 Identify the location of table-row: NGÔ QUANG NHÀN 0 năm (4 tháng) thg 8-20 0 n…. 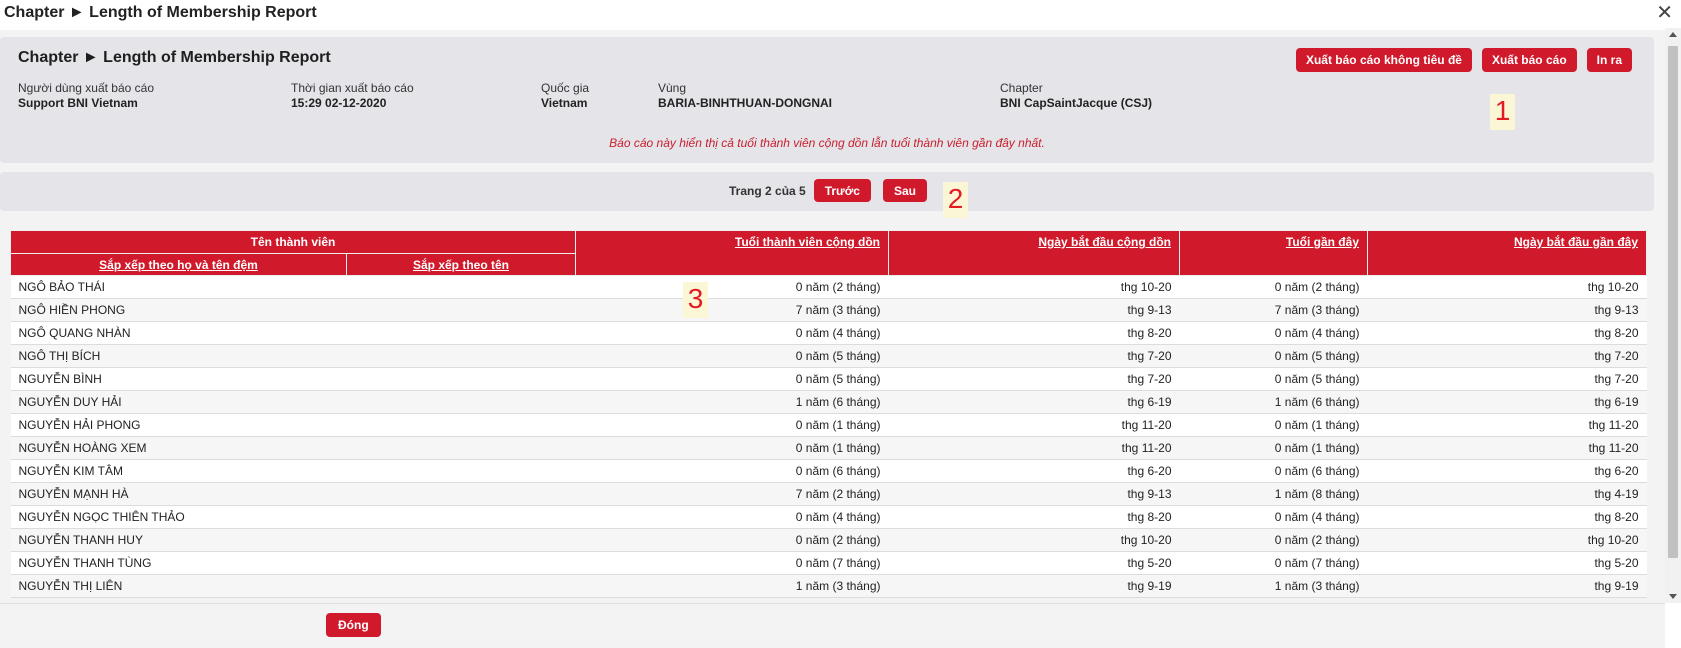
(828, 333).